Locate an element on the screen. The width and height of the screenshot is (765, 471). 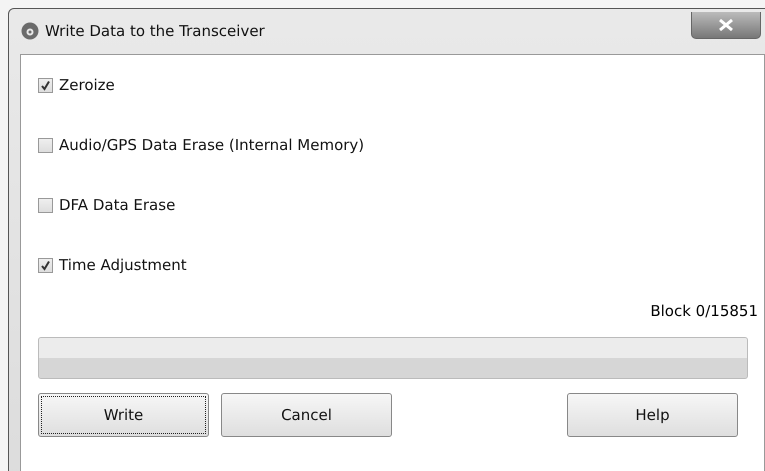
close-button is located at coordinates (726, 25).